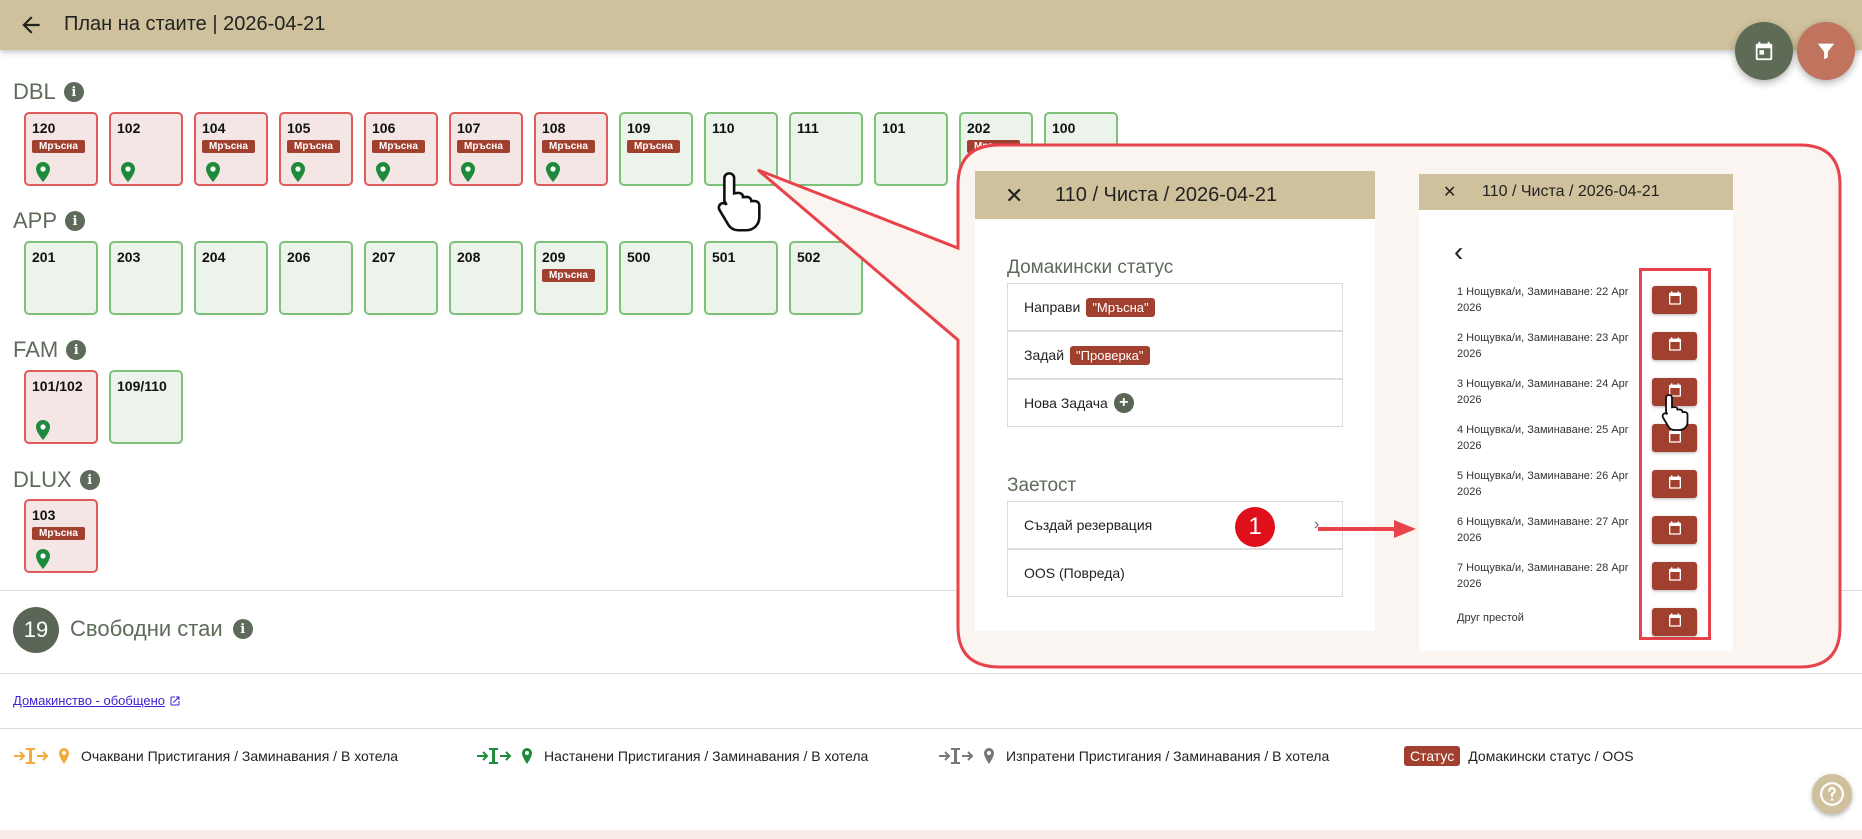 The width and height of the screenshot is (1862, 839). I want to click on calendar-icon, so click(1675, 622).